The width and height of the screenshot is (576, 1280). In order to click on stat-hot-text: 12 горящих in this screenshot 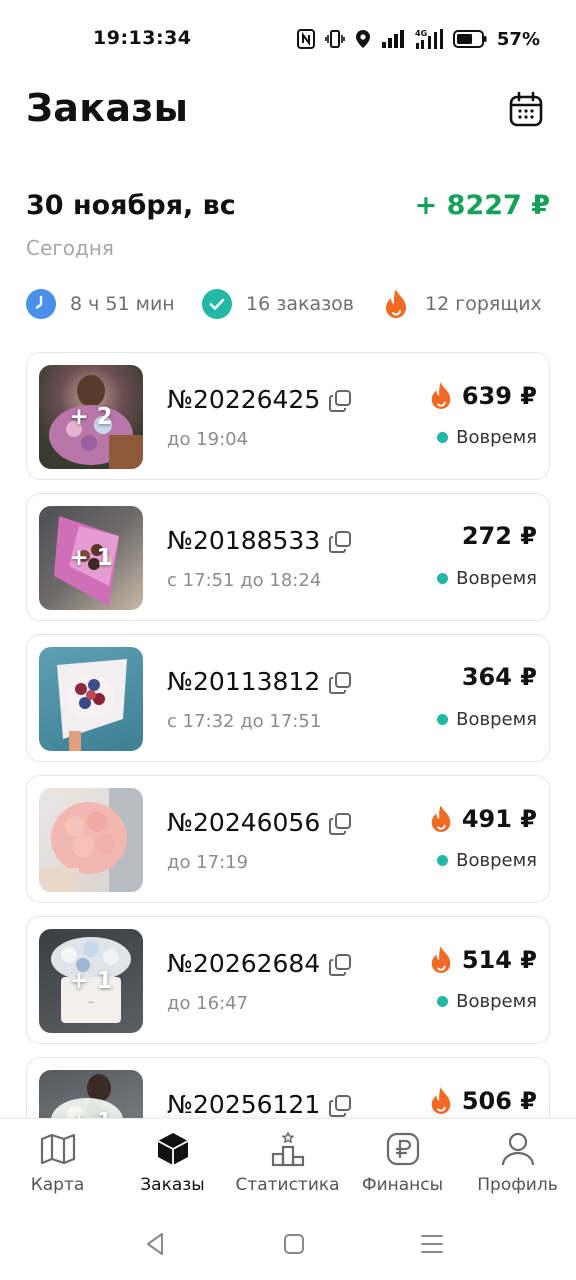, I will do `click(483, 304)`.